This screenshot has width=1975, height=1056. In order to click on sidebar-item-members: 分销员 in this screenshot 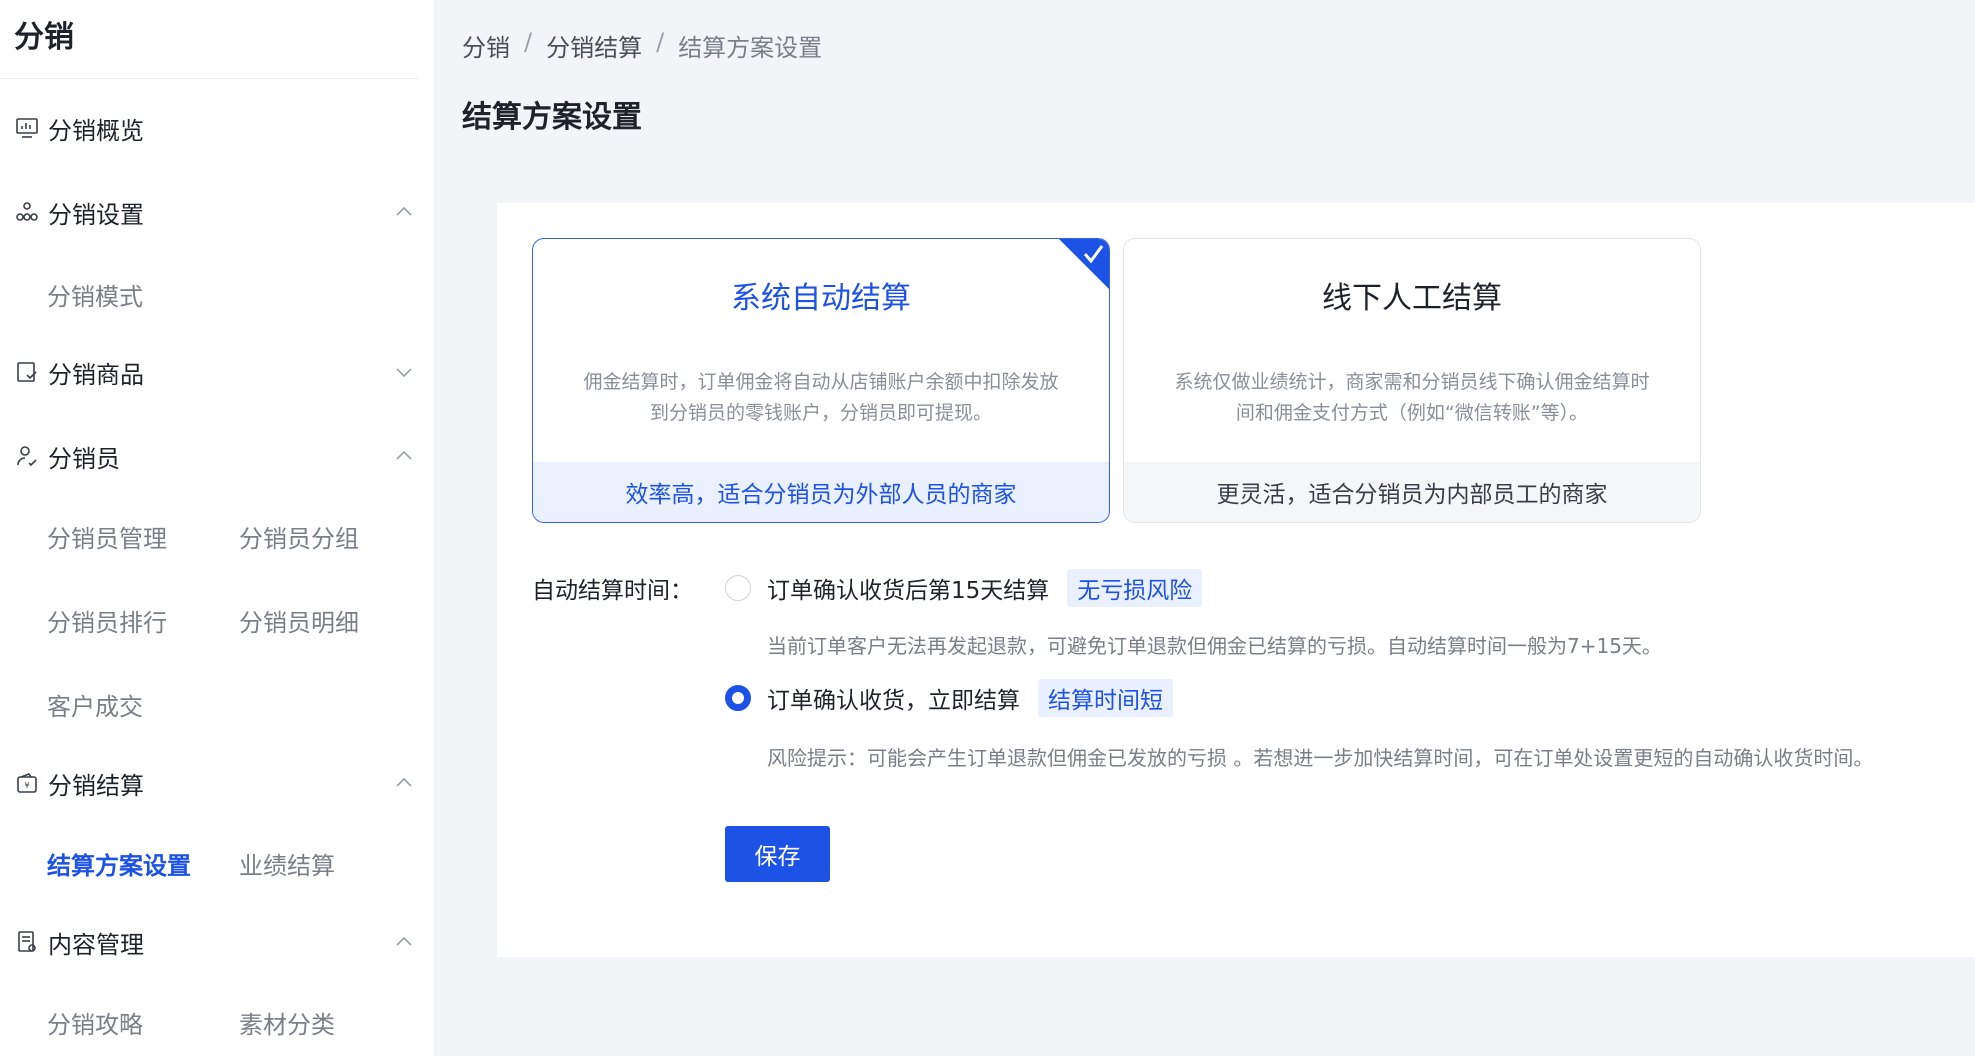, I will do `click(209, 456)`.